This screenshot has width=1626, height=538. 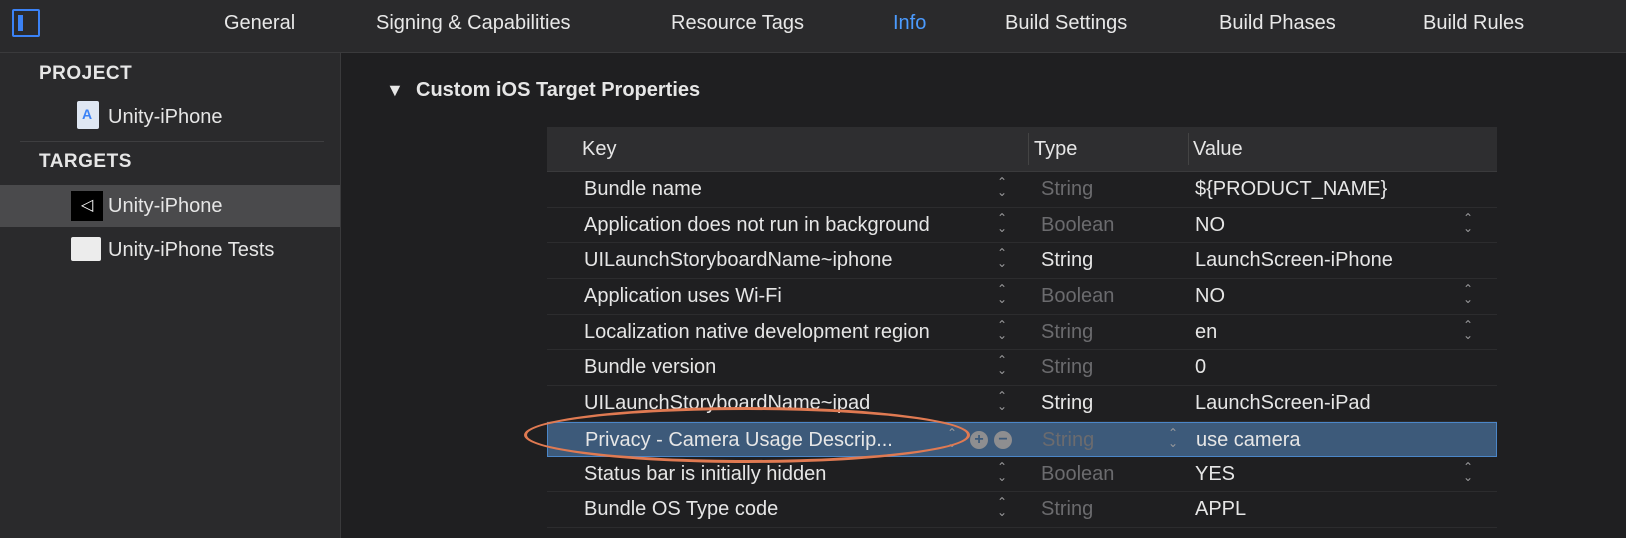 What do you see at coordinates (1215, 474) in the screenshot?
I see `value-cell: YES` at bounding box center [1215, 474].